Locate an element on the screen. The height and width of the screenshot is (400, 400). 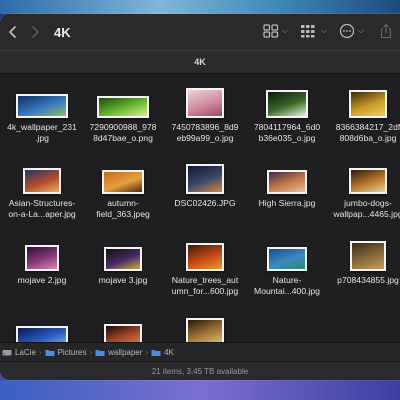
forward-button is located at coordinates (35, 32).